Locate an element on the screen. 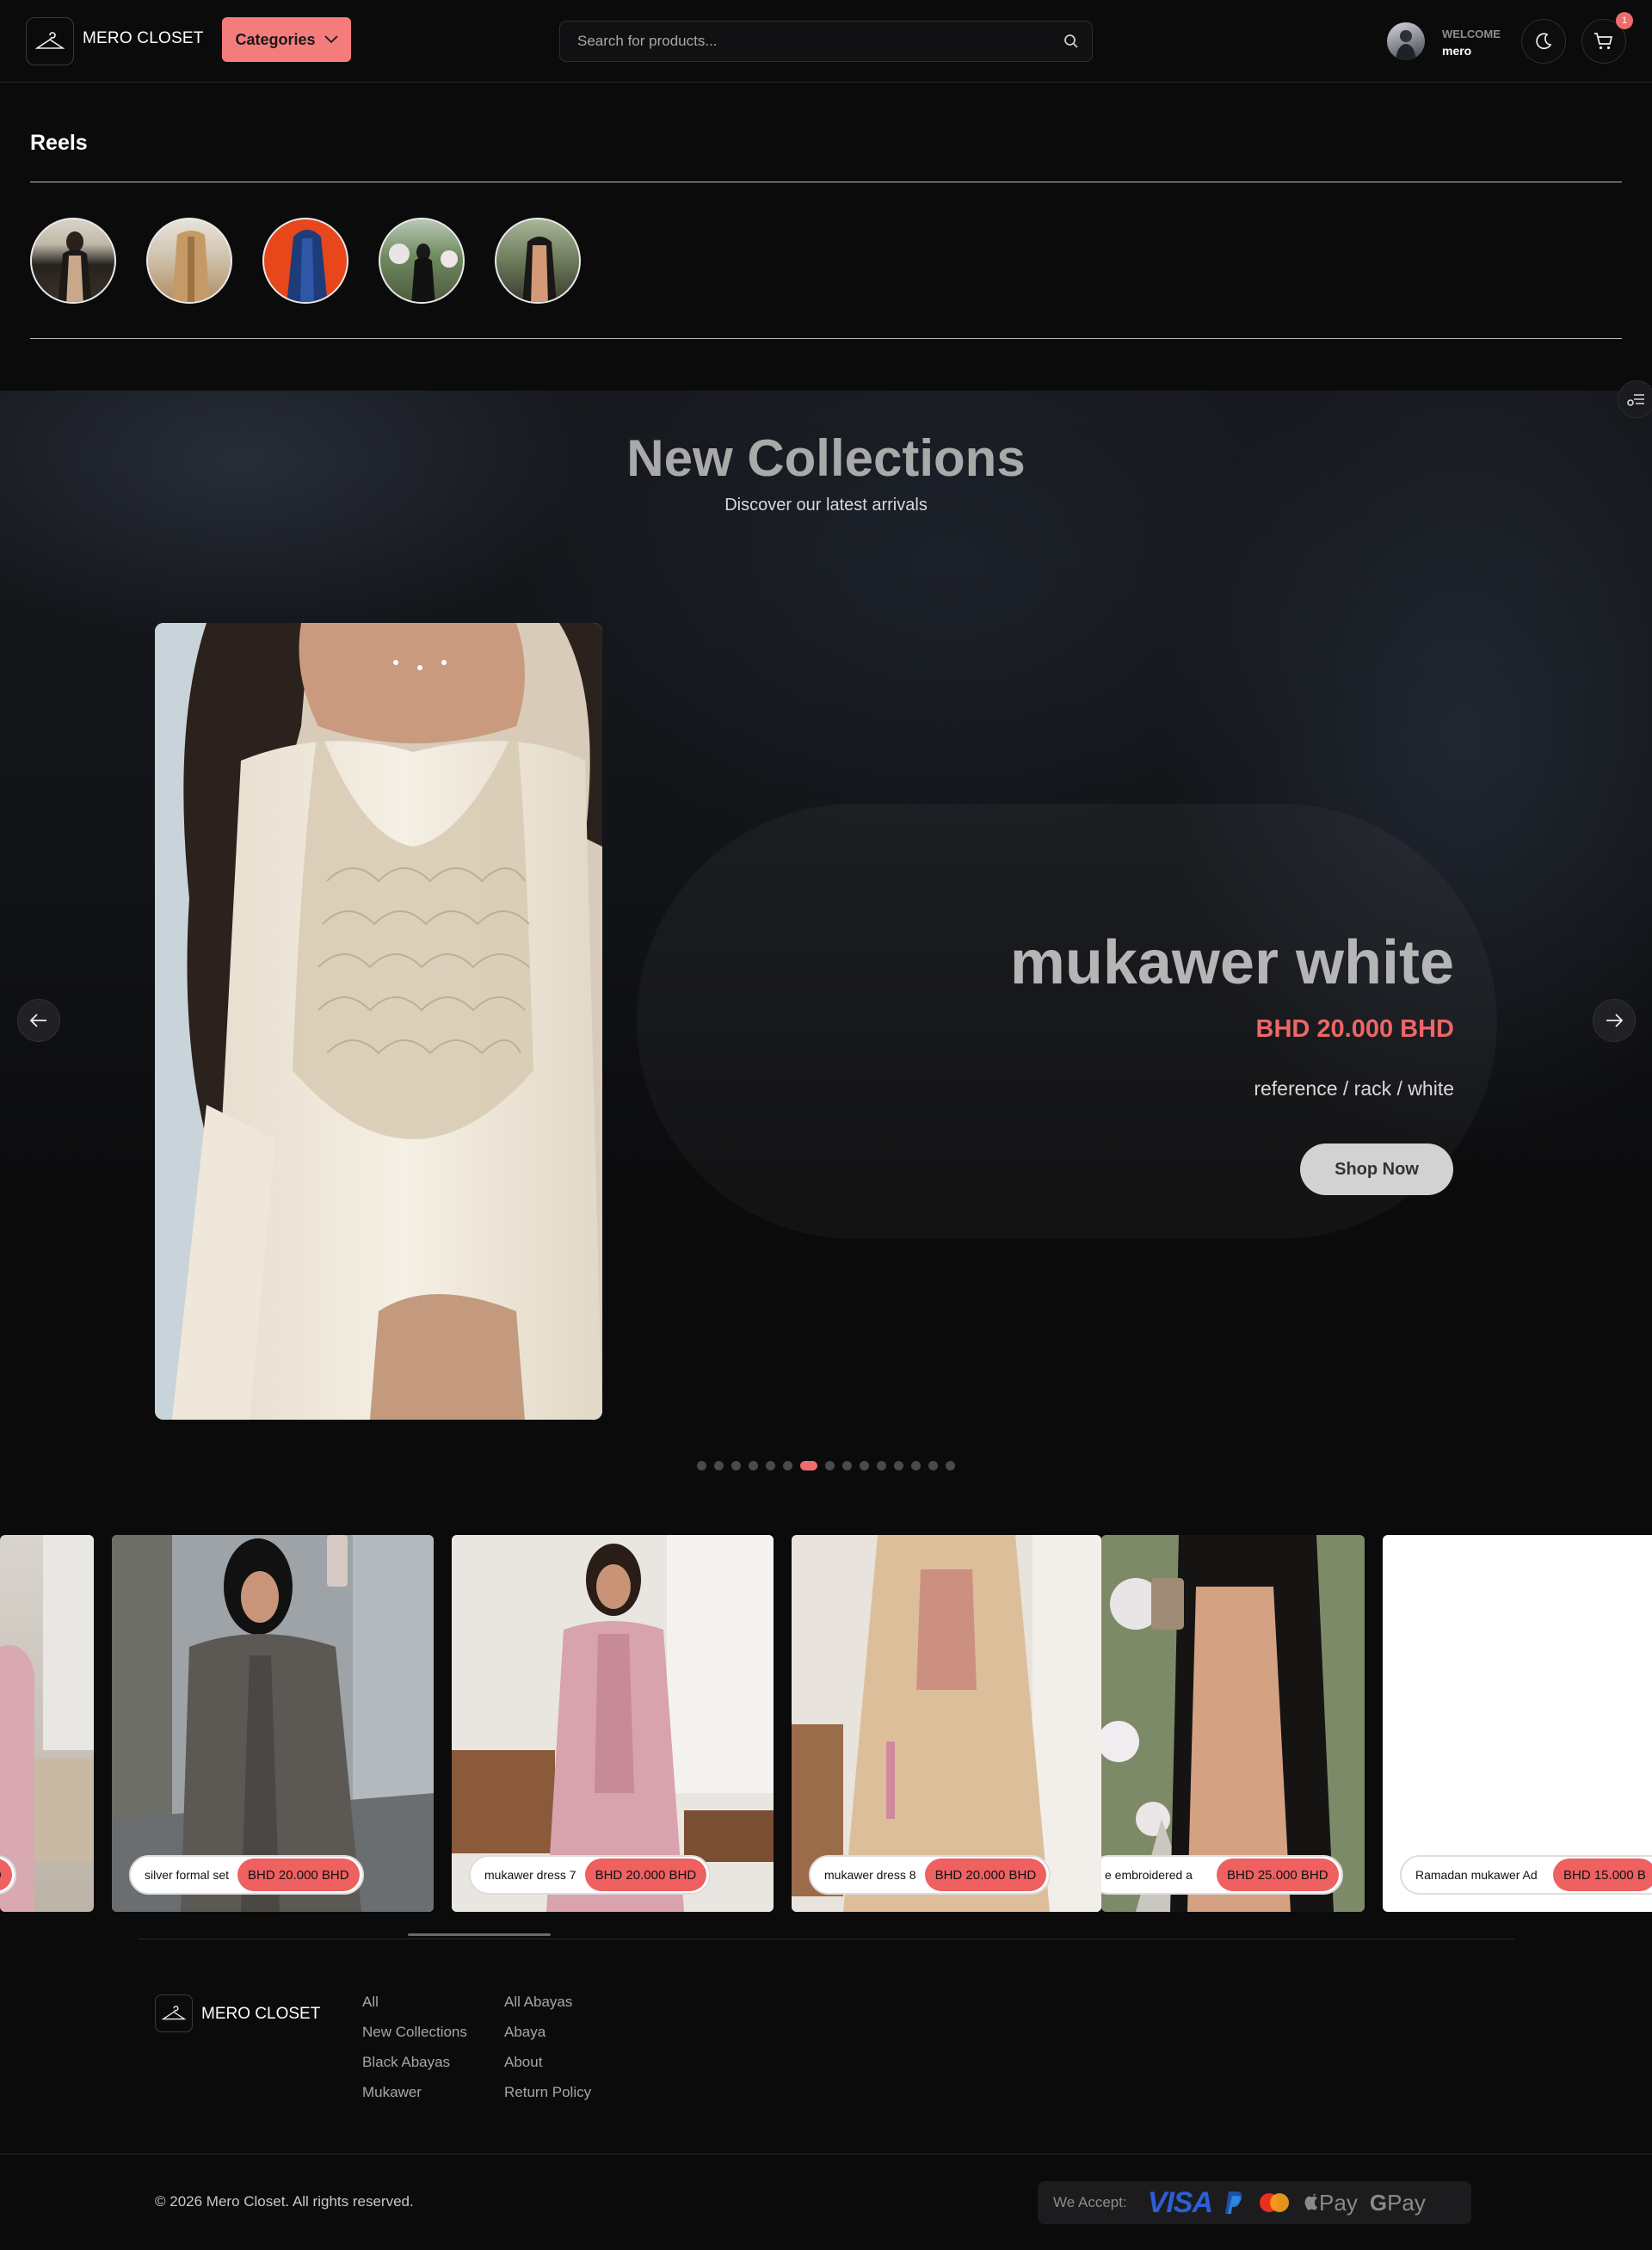 The width and height of the screenshot is (1652, 2250). strip-scroll-thumb is located at coordinates (479, 1935).